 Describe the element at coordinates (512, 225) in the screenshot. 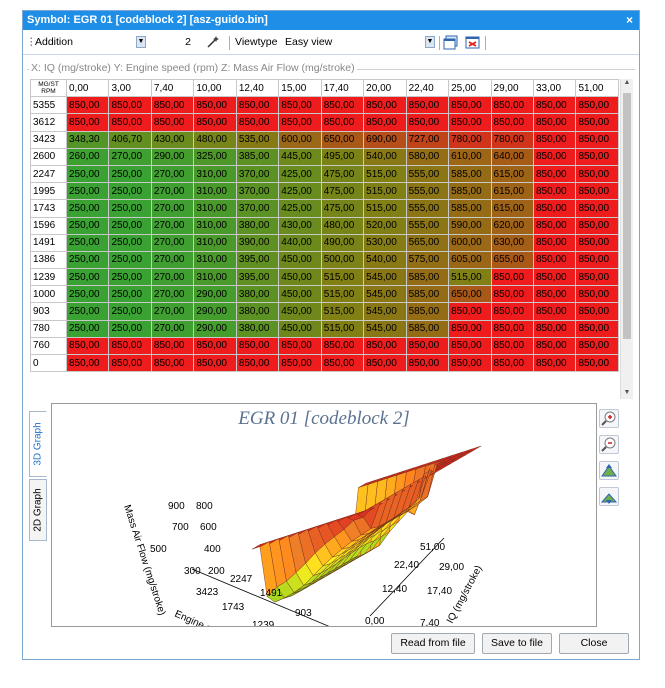

I see `map-cell: 620,00` at that location.